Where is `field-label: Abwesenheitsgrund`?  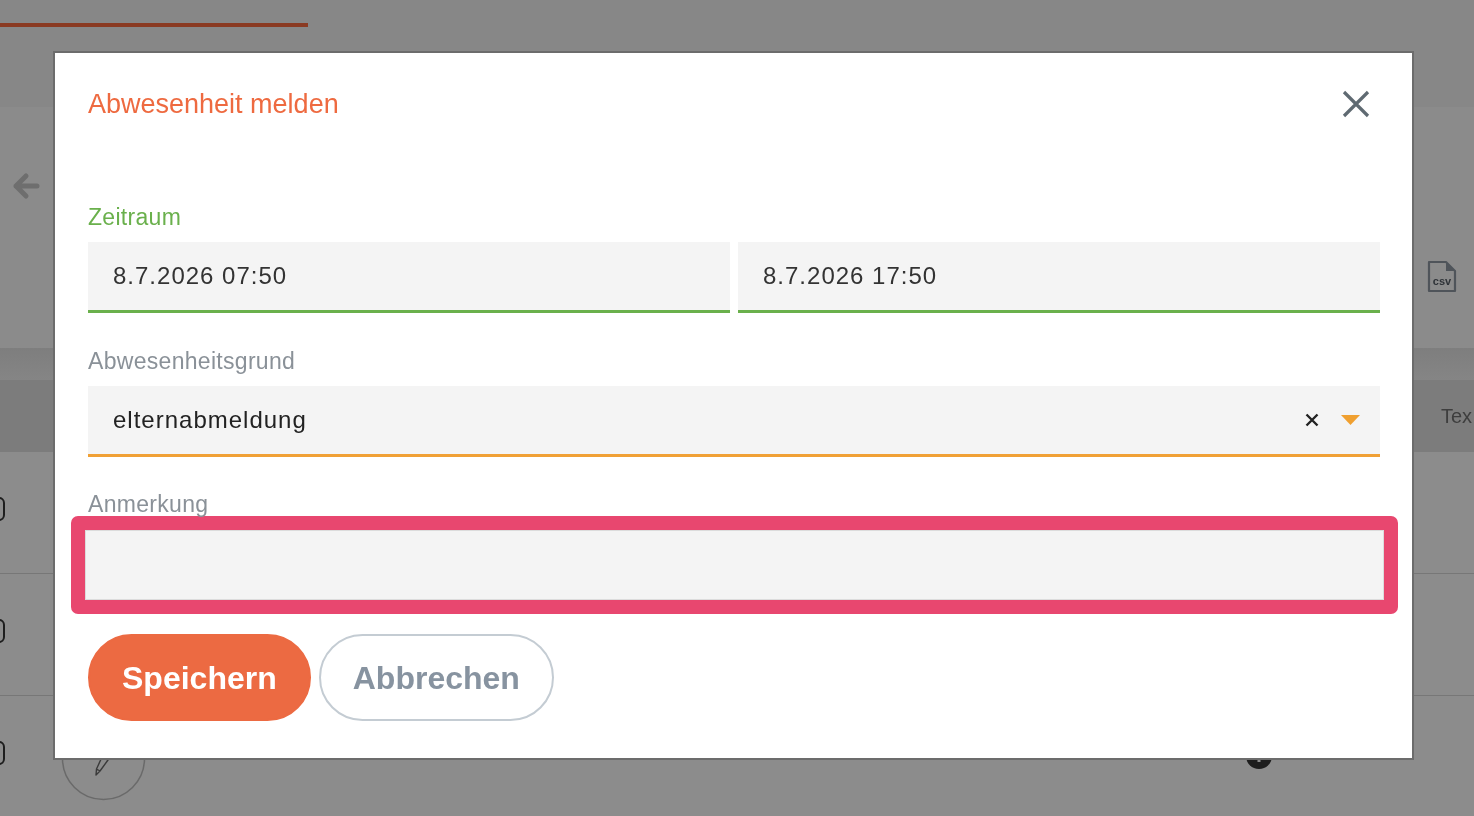
field-label: Abwesenheitsgrund is located at coordinates (192, 361).